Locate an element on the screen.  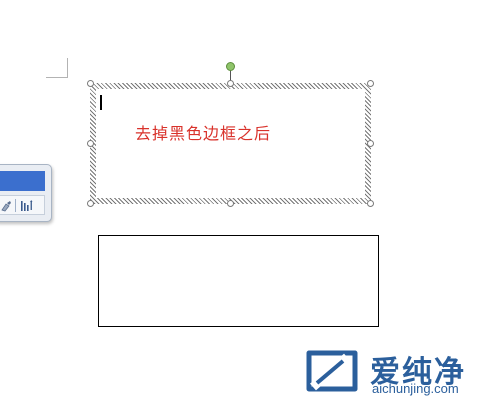
watermark-url-text: aichunjing.com is located at coordinates (415, 388).